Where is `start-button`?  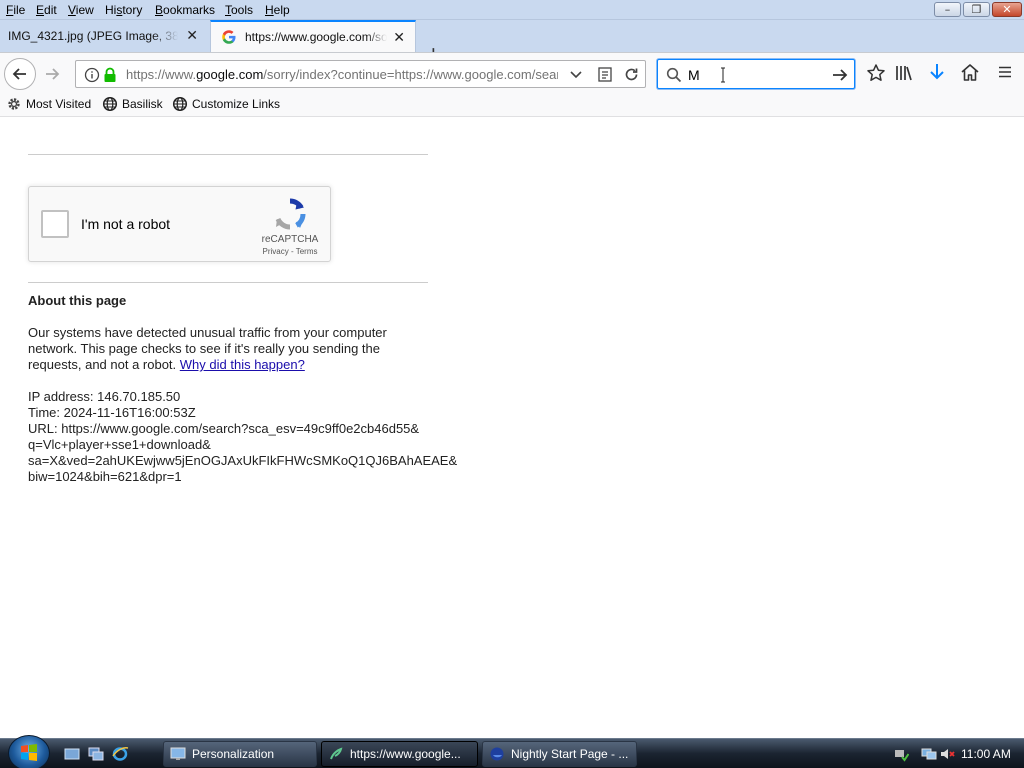
start-button is located at coordinates (29, 751).